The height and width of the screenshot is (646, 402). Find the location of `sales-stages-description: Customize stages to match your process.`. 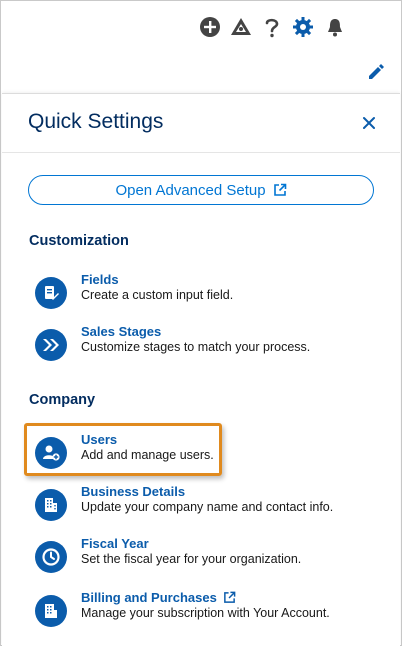

sales-stages-description: Customize stages to match your process. is located at coordinates (196, 347).